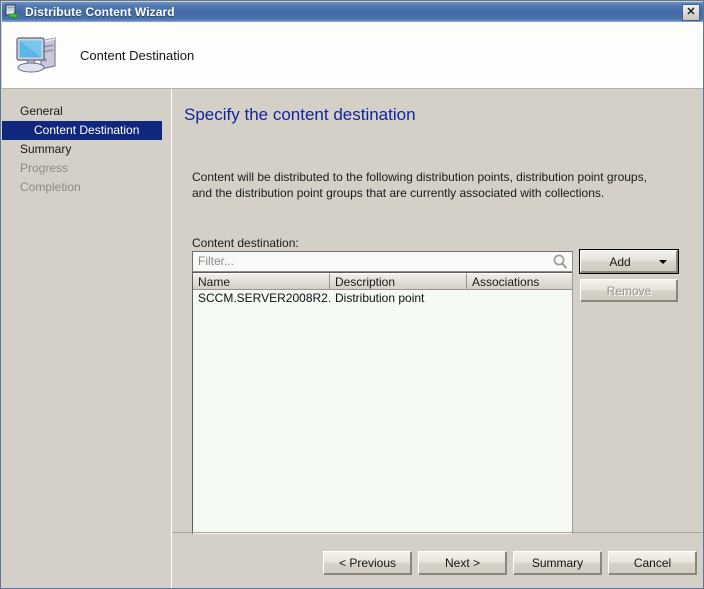  What do you see at coordinates (86, 149) in the screenshot?
I see `sidebar-item-summary: Summary` at bounding box center [86, 149].